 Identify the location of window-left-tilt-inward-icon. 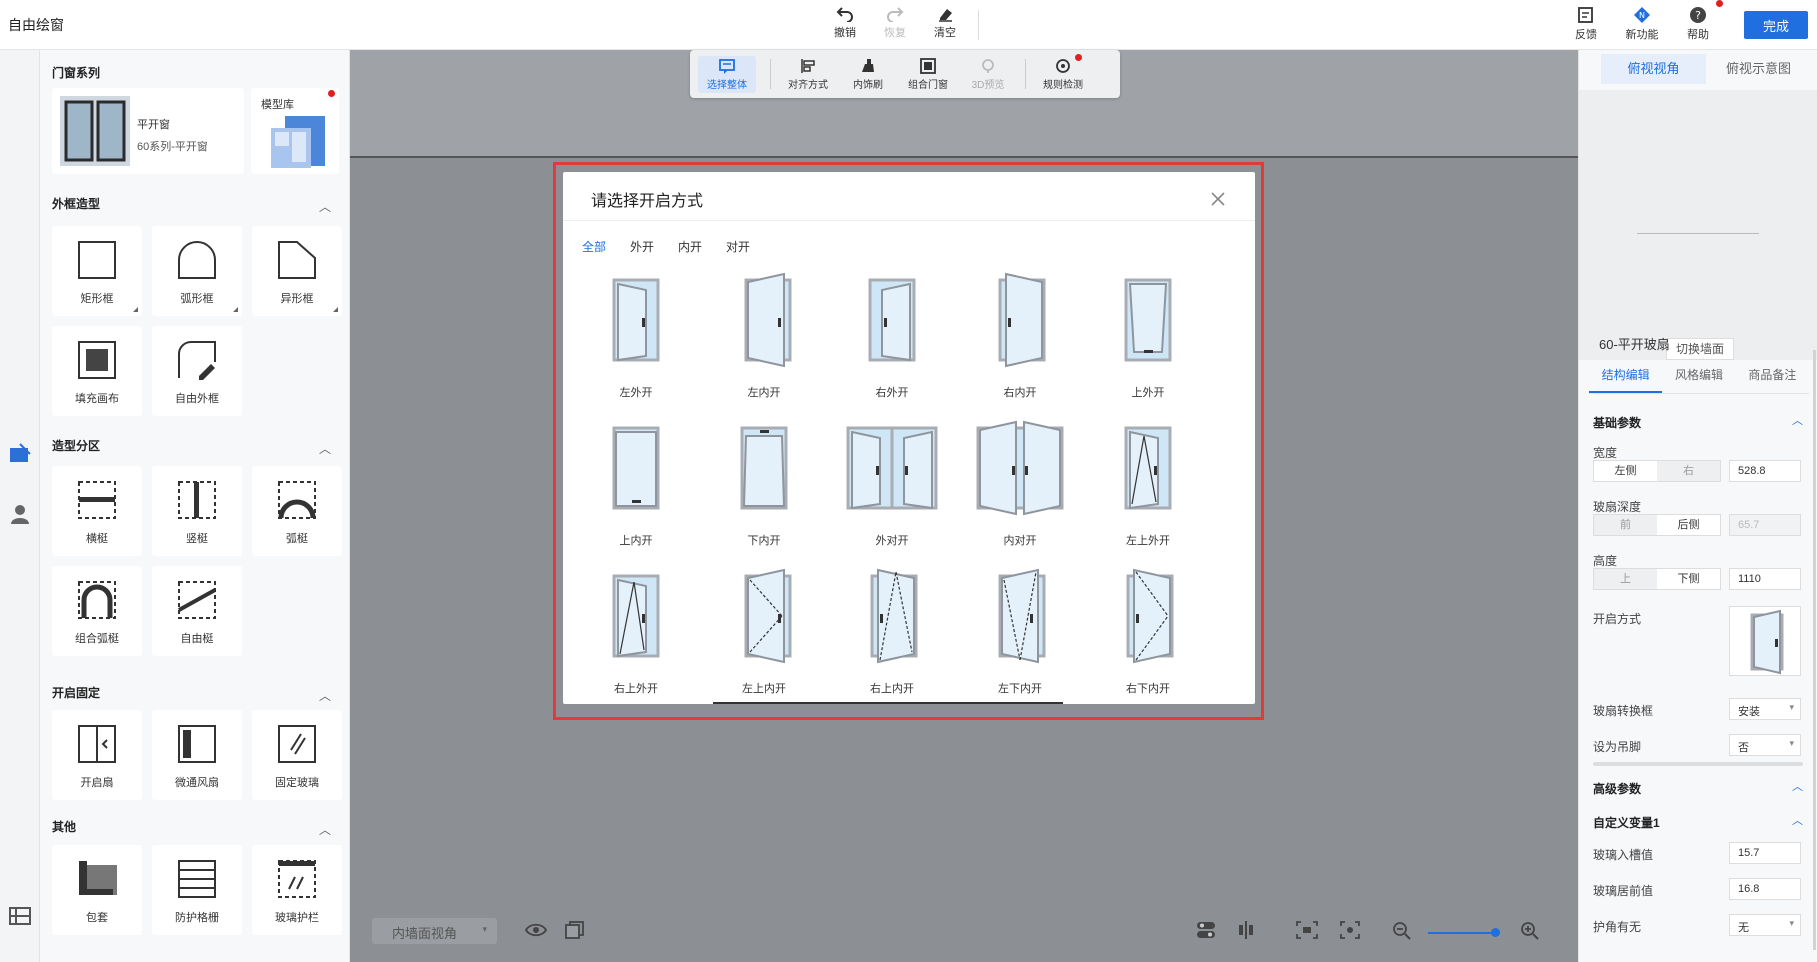
(768, 616).